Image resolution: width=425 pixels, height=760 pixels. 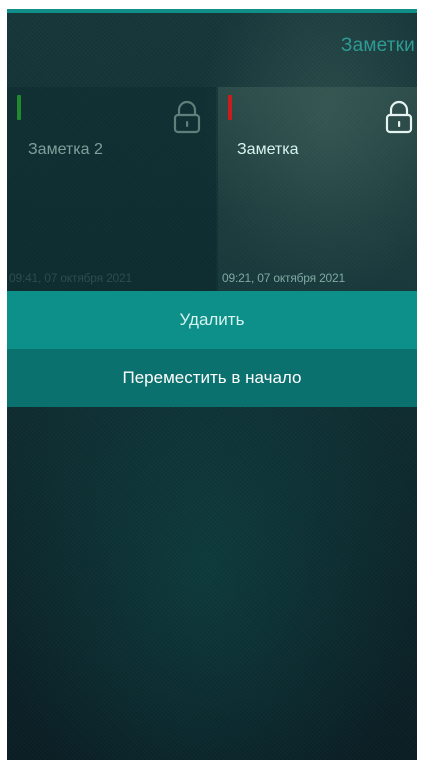 What do you see at coordinates (268, 149) in the screenshot?
I see `note-title: Заметка` at bounding box center [268, 149].